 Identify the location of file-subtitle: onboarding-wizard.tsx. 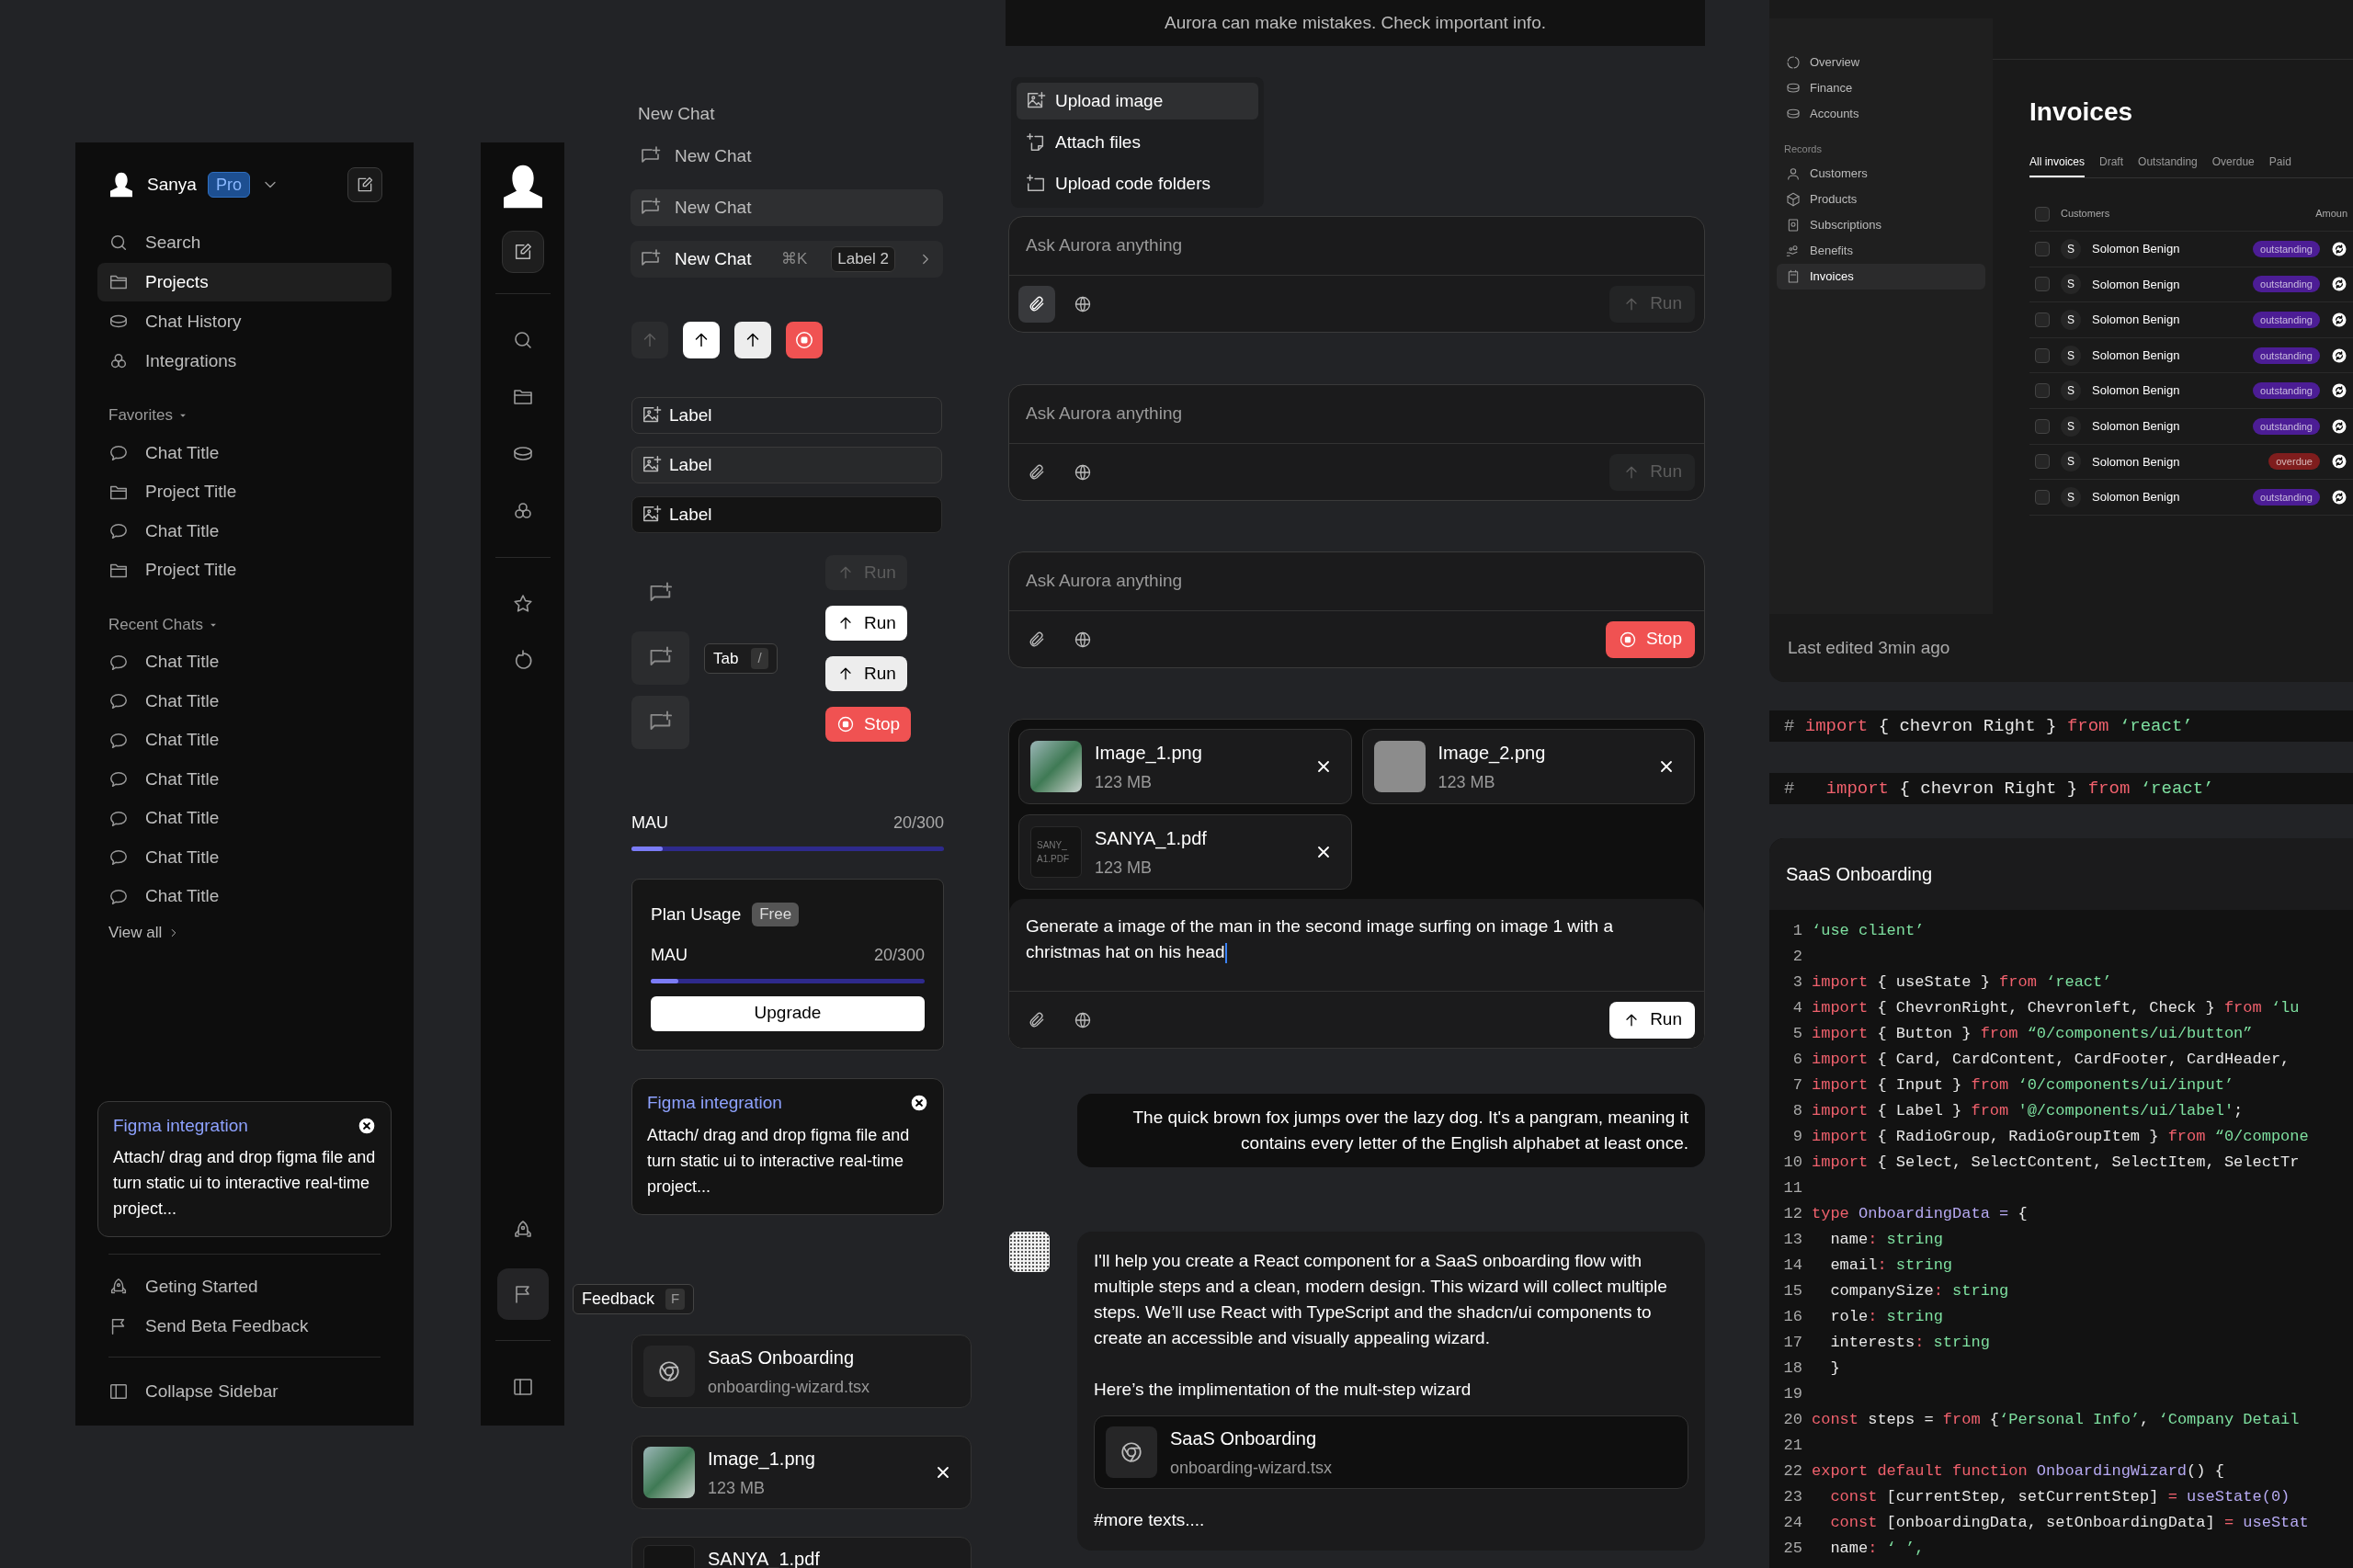
(789, 1387).